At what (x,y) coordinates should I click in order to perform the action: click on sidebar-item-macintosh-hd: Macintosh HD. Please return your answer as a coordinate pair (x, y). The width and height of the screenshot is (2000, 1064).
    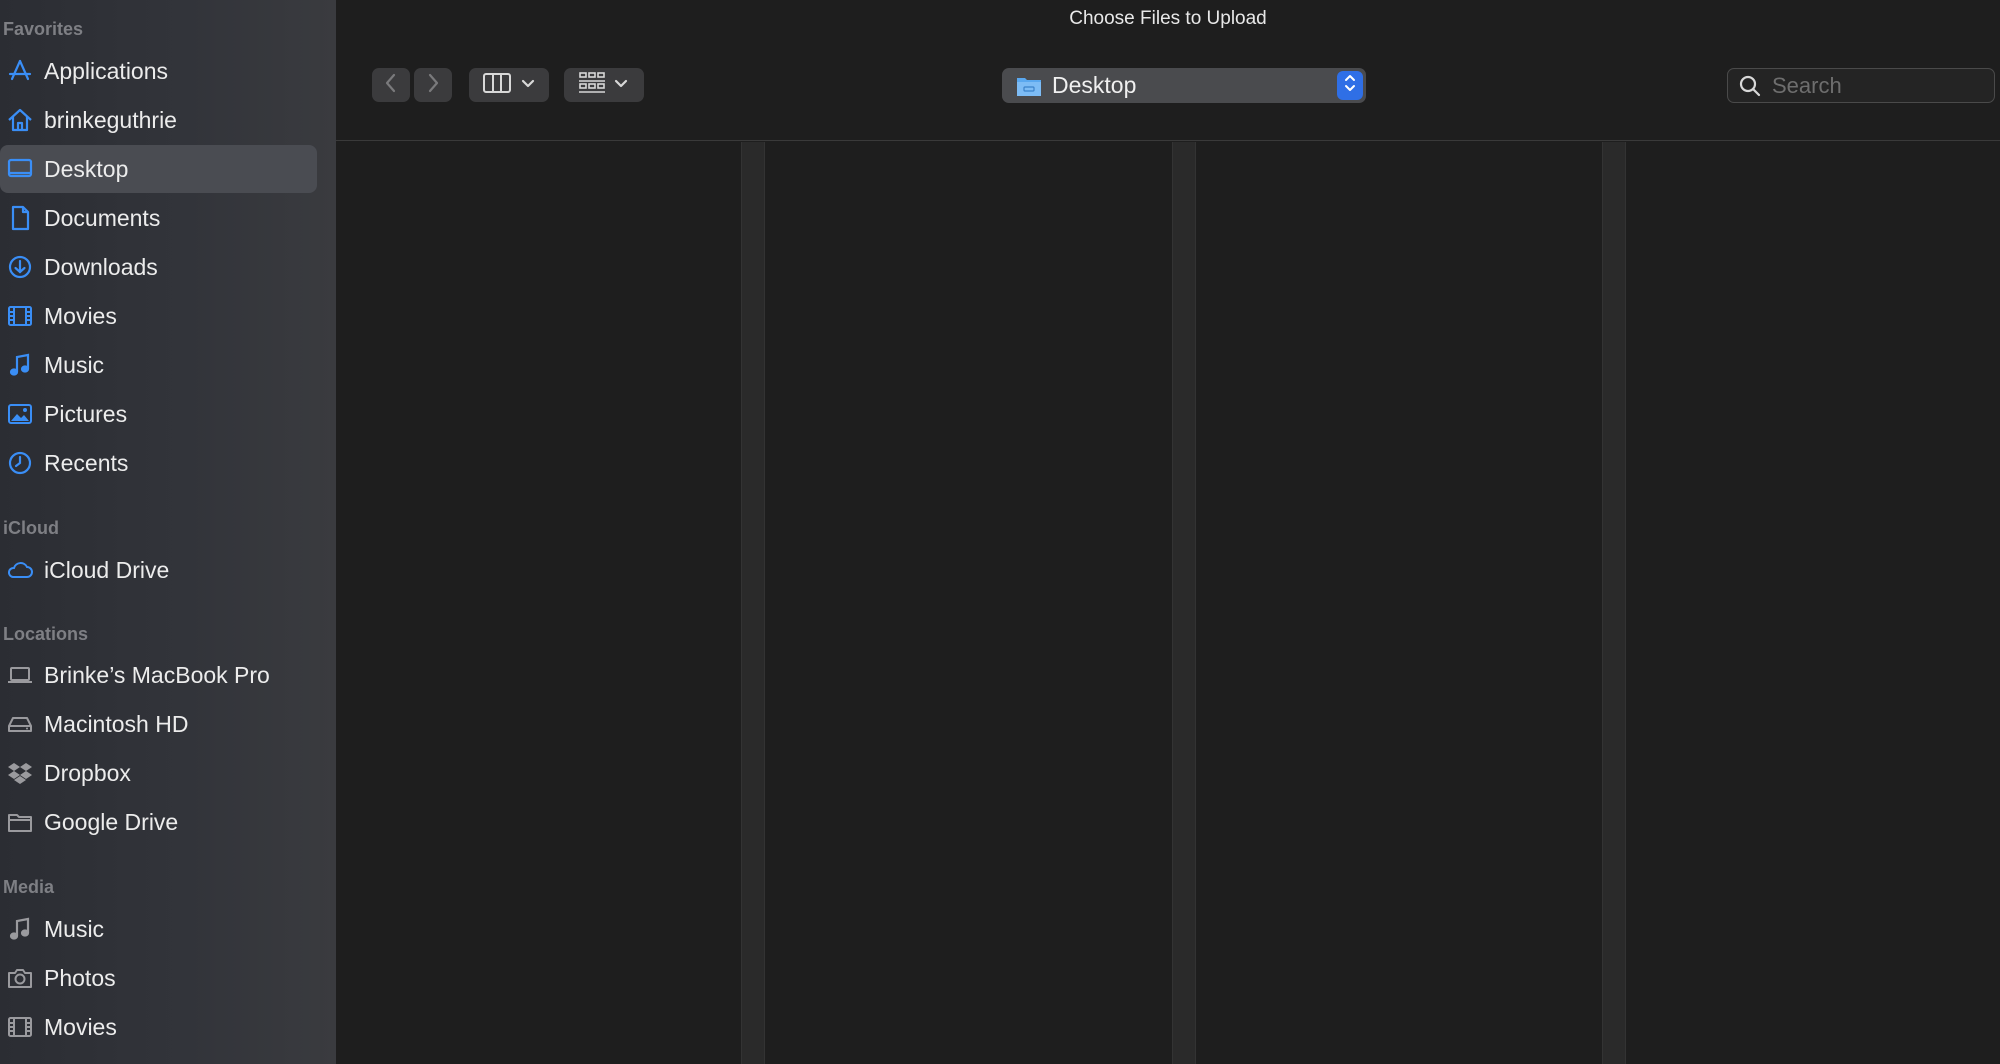
    Looking at the image, I should click on (158, 724).